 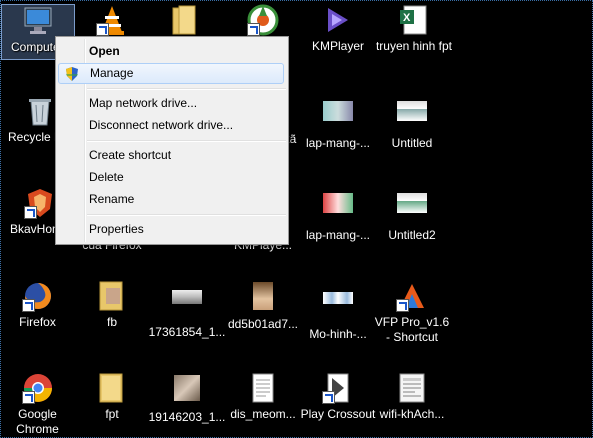 I want to click on menu-item-rename: Rename, so click(x=171, y=199).